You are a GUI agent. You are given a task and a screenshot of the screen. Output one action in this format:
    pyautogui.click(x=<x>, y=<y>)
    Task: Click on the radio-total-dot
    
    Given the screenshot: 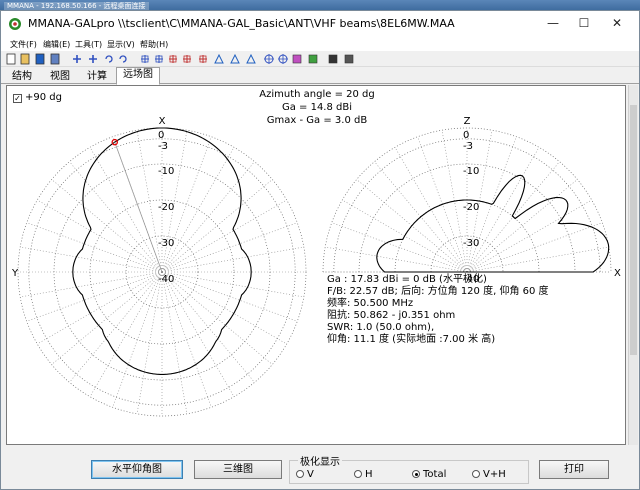 What is the action you would take?
    pyautogui.click(x=416, y=474)
    